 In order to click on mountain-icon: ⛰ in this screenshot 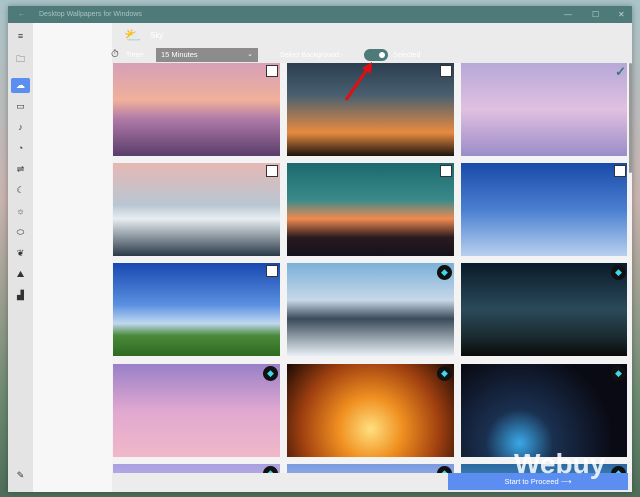, I will do `click(20, 274)`.